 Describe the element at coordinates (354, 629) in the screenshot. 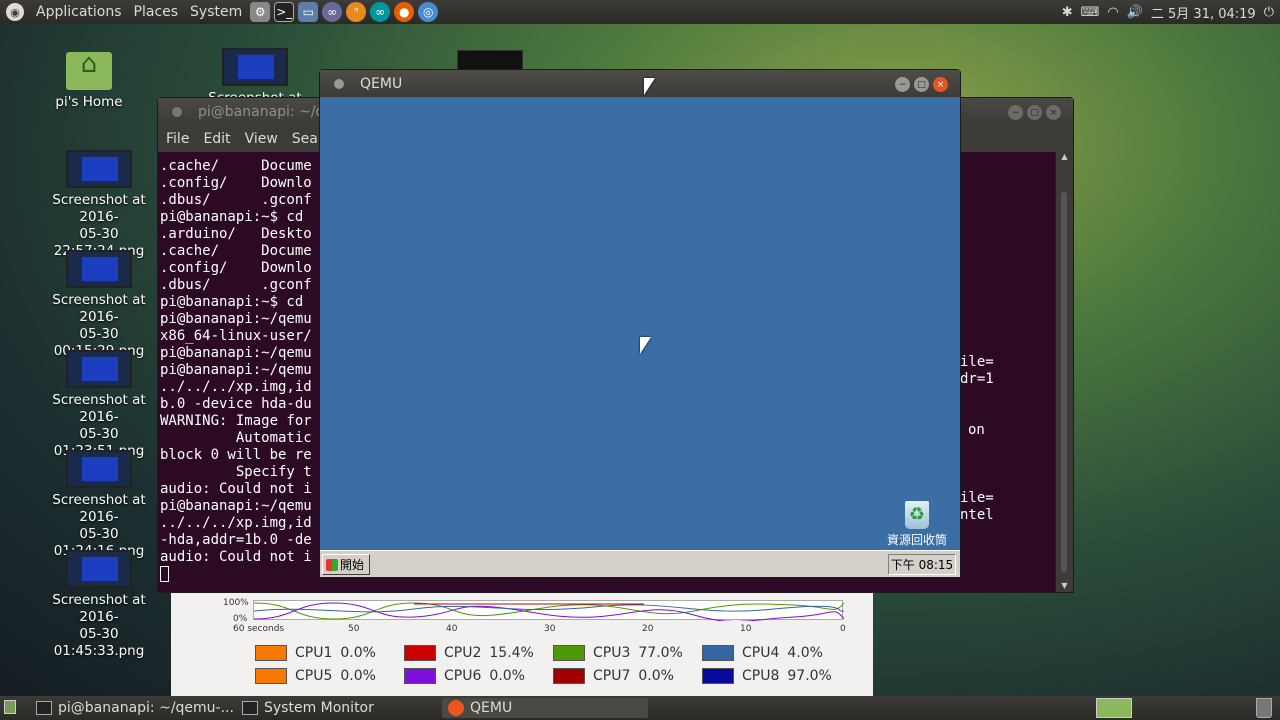

I see `x-tick: 50` at that location.